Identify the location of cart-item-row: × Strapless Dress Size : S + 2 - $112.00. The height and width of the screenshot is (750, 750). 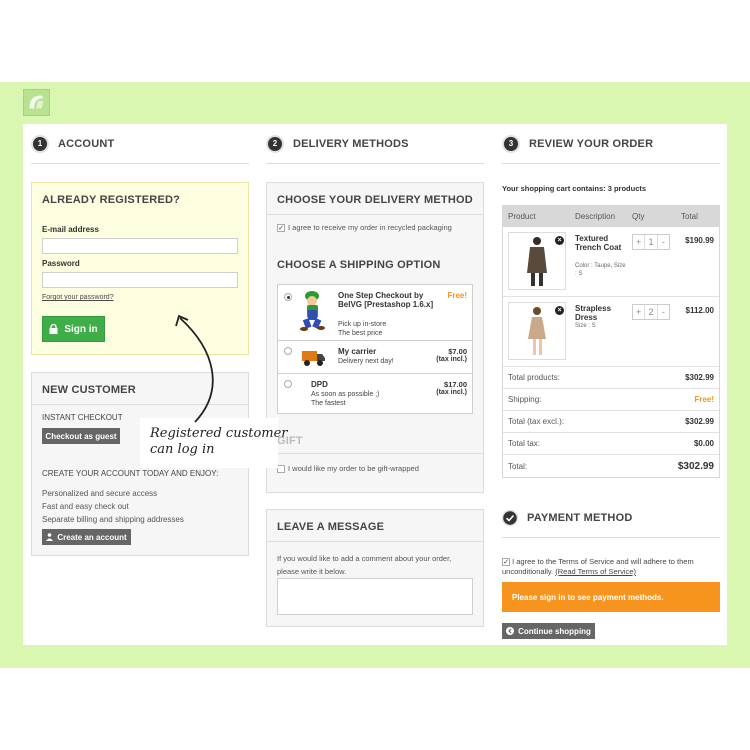
(611, 332).